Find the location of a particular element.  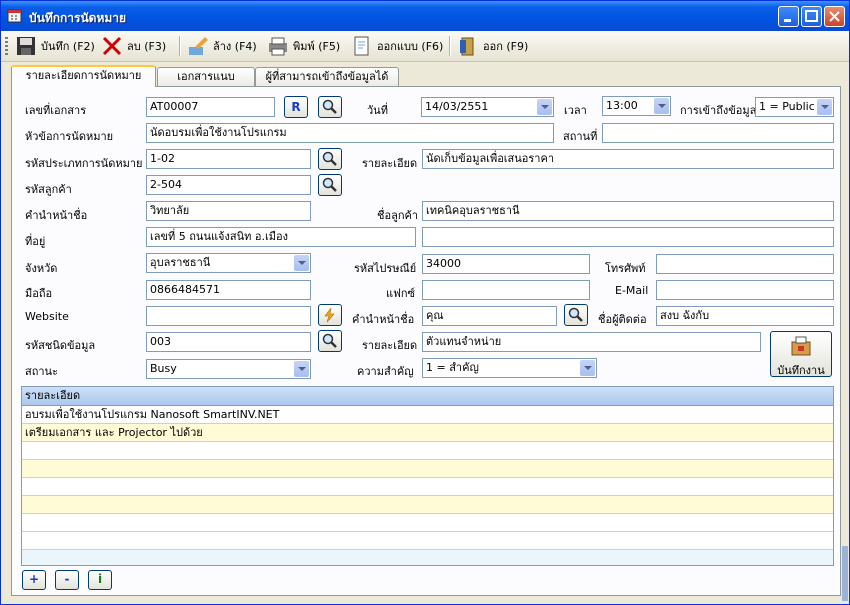

detail-field: นัดเก็บข้อมูลเพื่อเสนอราคา is located at coordinates (628, 159).